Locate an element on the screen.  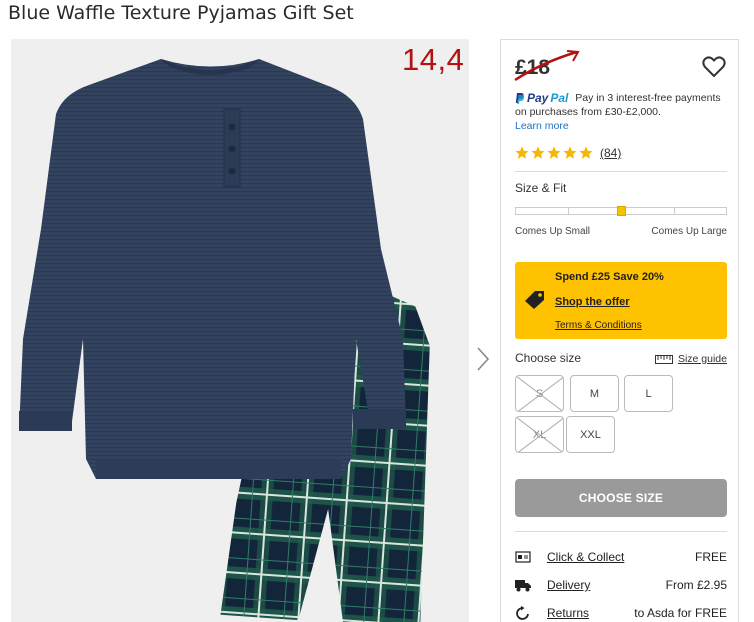
delivery-option-click-collect: Click & Collect FREE is located at coordinates (621, 558).